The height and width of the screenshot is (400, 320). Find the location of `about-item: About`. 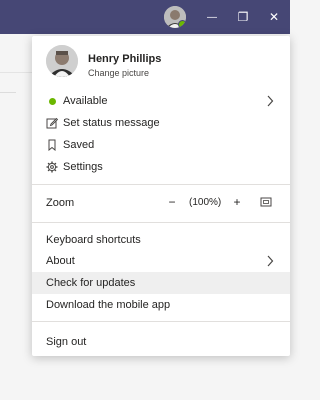

about-item: About is located at coordinates (161, 261).